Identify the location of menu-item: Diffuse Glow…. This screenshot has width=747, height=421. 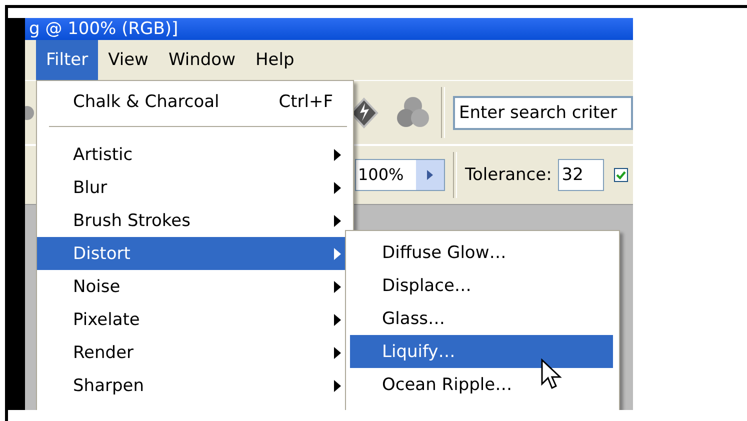
(481, 252).